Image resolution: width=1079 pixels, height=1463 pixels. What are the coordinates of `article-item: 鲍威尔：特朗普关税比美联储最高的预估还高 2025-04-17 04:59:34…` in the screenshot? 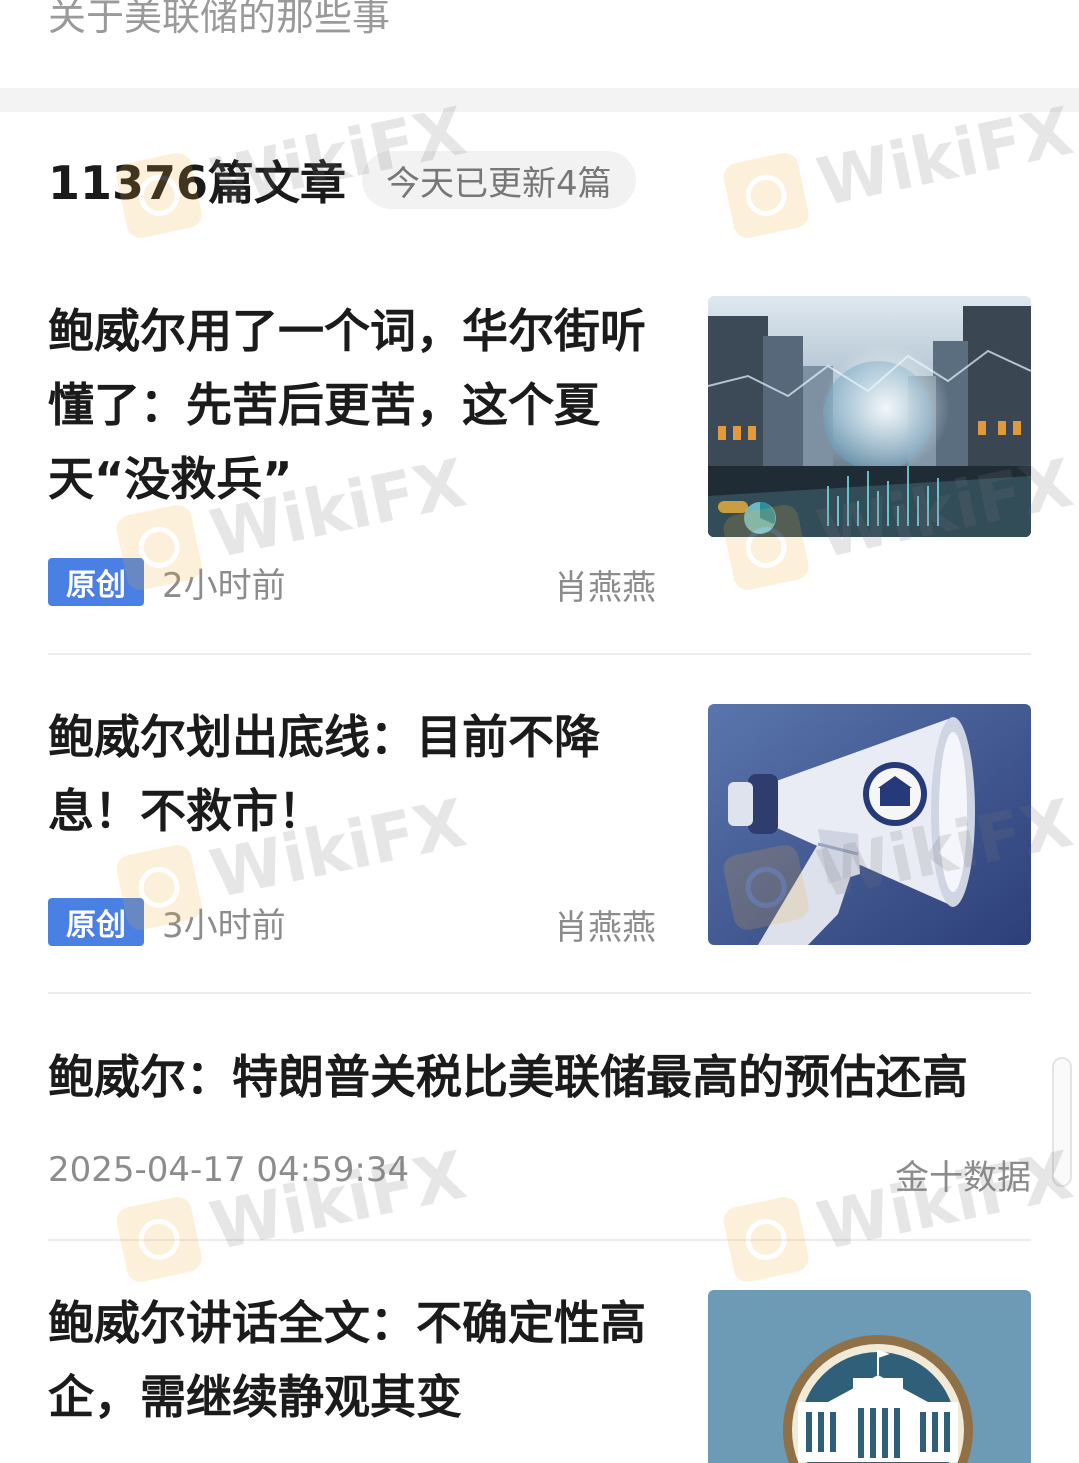 It's located at (539, 1120).